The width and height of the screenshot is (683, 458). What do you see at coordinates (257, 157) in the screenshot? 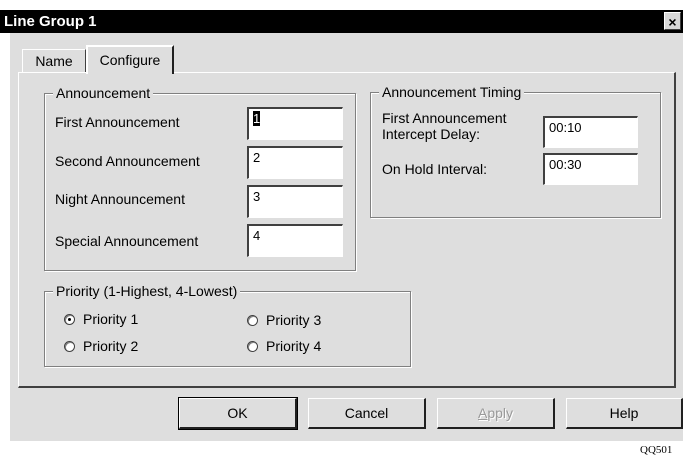
I see `second-announcement-value: 2` at bounding box center [257, 157].